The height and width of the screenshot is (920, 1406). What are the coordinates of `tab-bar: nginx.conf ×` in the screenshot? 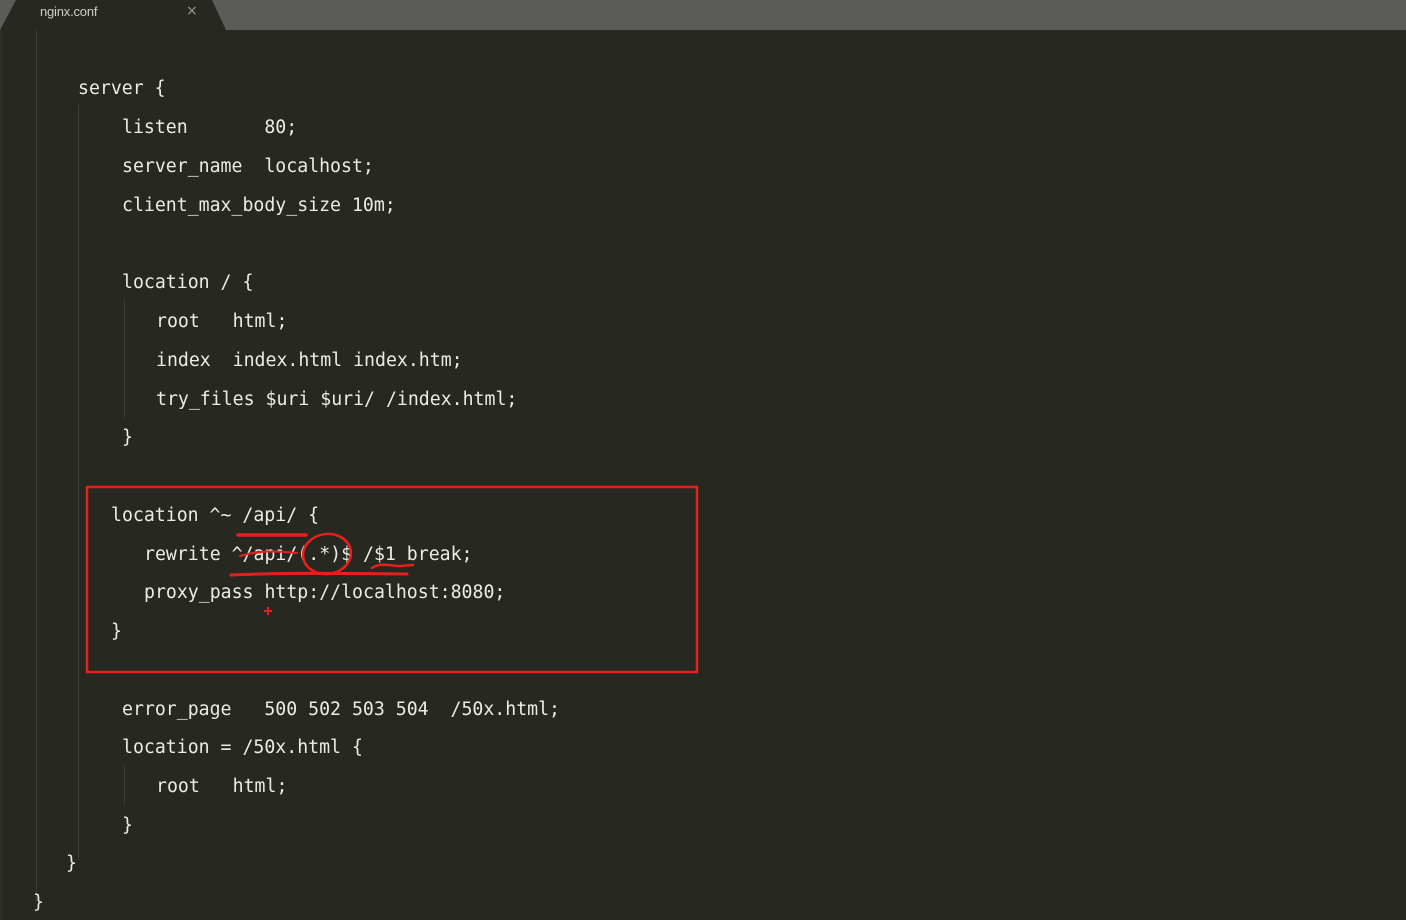 It's located at (703, 15).